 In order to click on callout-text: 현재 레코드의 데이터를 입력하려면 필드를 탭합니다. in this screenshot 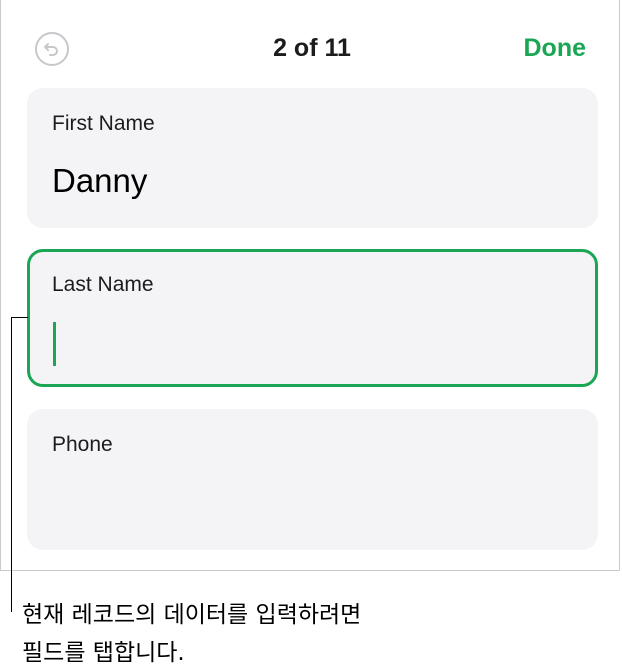, I will do `click(191, 634)`.